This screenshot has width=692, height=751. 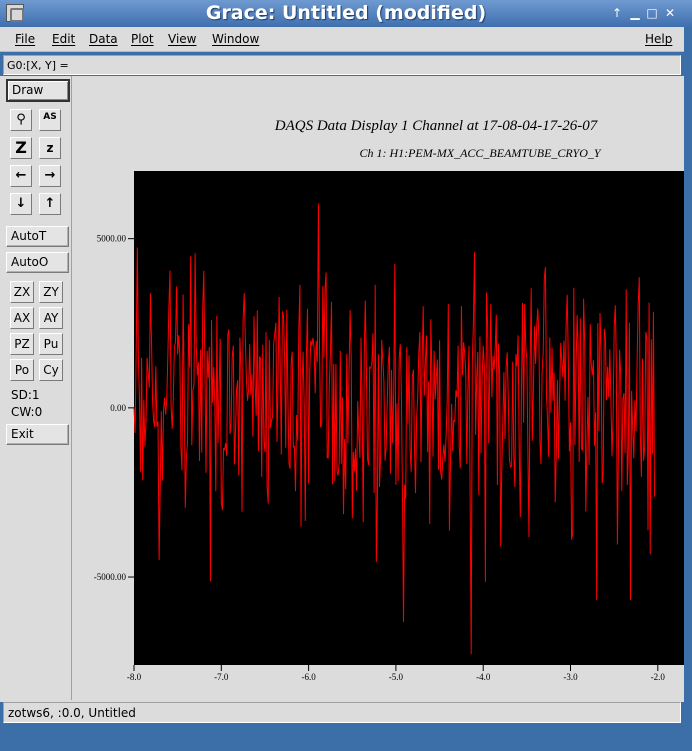 What do you see at coordinates (342, 65) in the screenshot?
I see `locator-readout: G0:[X, Y] =` at bounding box center [342, 65].